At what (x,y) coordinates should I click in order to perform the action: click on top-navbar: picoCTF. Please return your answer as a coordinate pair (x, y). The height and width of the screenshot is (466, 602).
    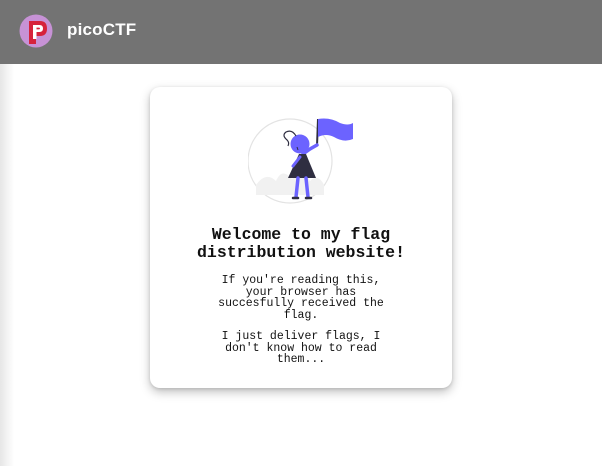
    Looking at the image, I should click on (301, 32).